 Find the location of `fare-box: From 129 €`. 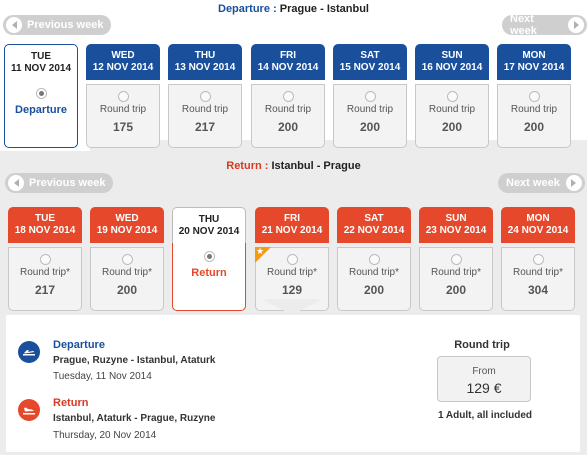

fare-box: From 129 € is located at coordinates (484, 379).